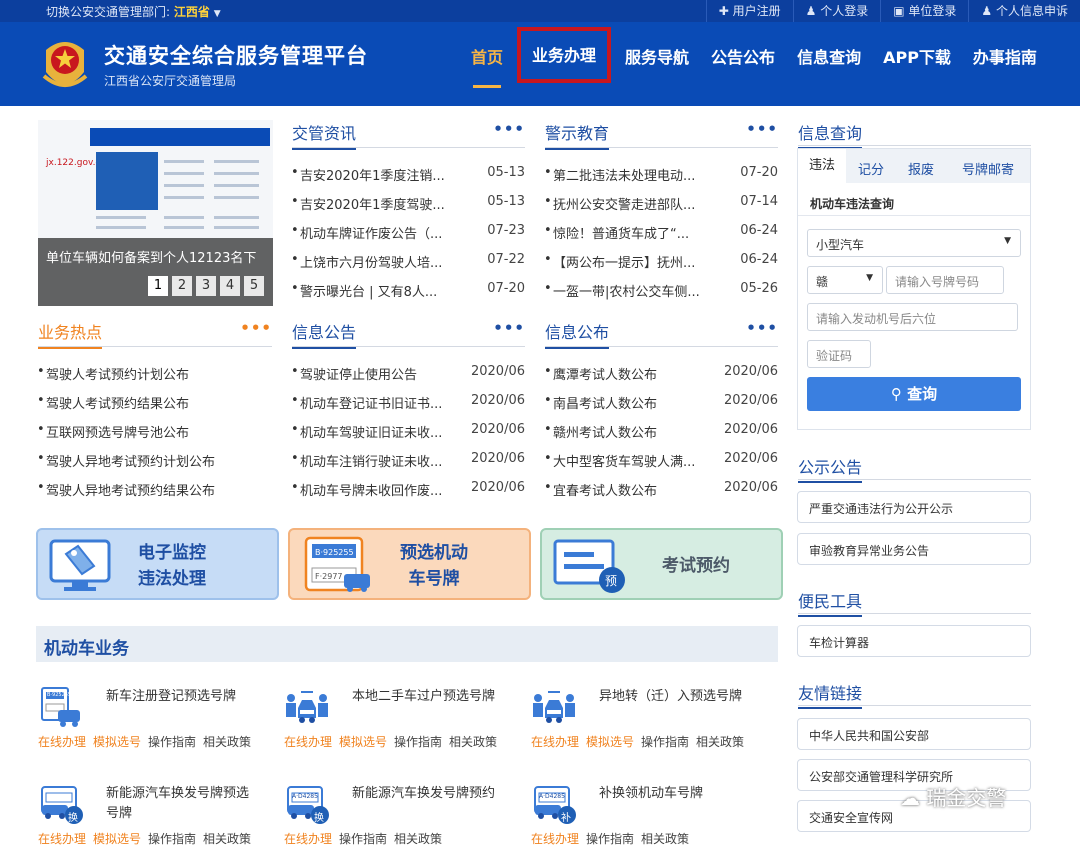  Describe the element at coordinates (70, 334) in the screenshot. I see `hot-section-title: 业务热点` at that location.